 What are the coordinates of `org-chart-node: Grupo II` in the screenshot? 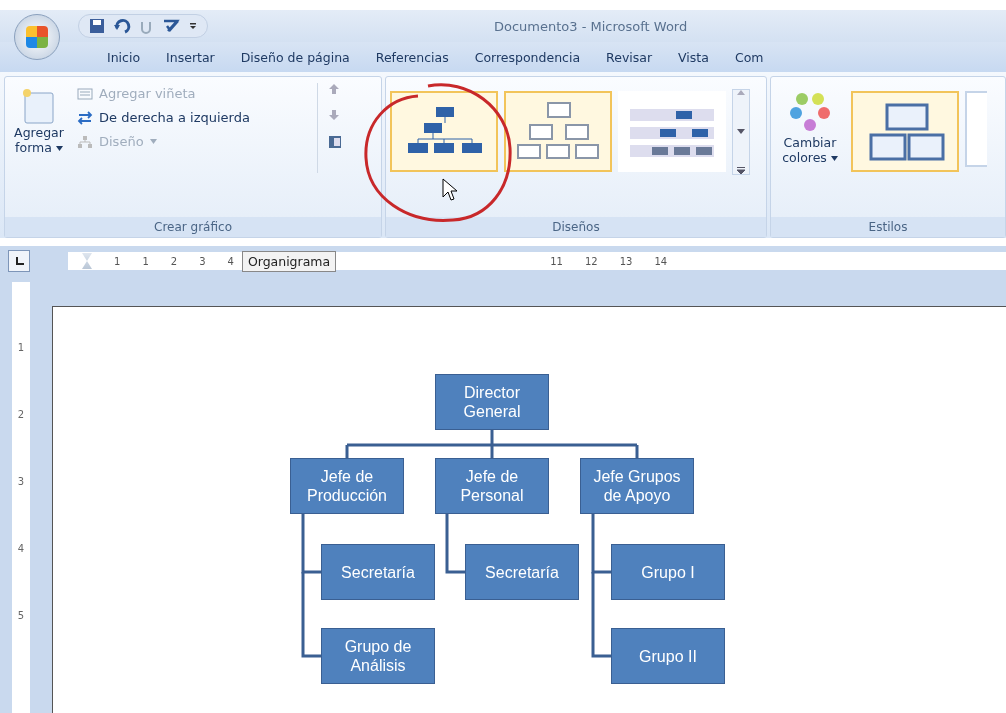 It's located at (668, 656).